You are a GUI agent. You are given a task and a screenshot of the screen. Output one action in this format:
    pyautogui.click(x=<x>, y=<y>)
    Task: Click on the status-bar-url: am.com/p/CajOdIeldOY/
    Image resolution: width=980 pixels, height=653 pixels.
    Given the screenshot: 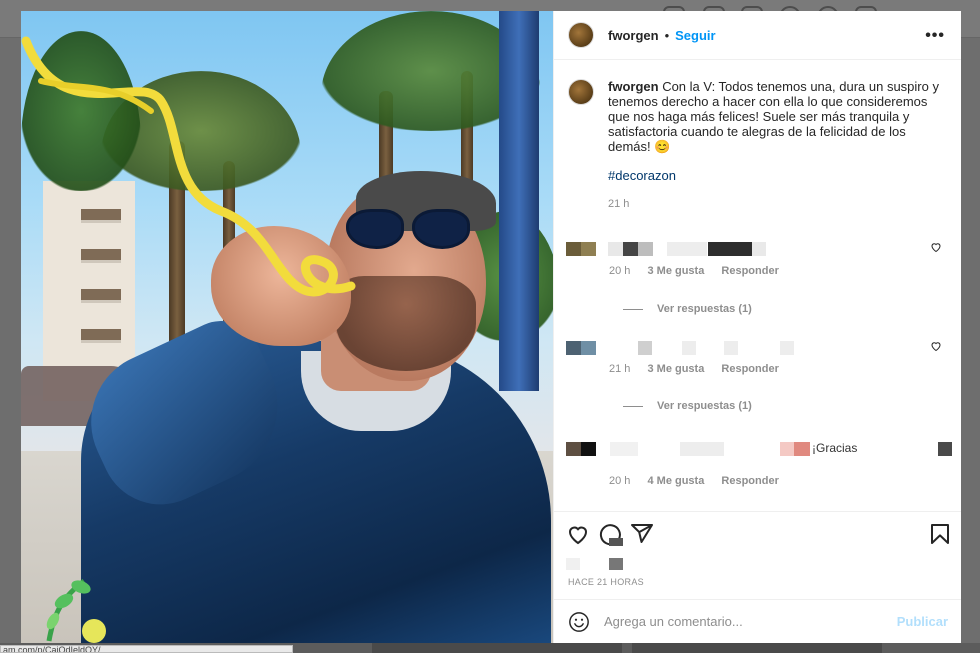 What is the action you would take?
    pyautogui.click(x=146, y=649)
    